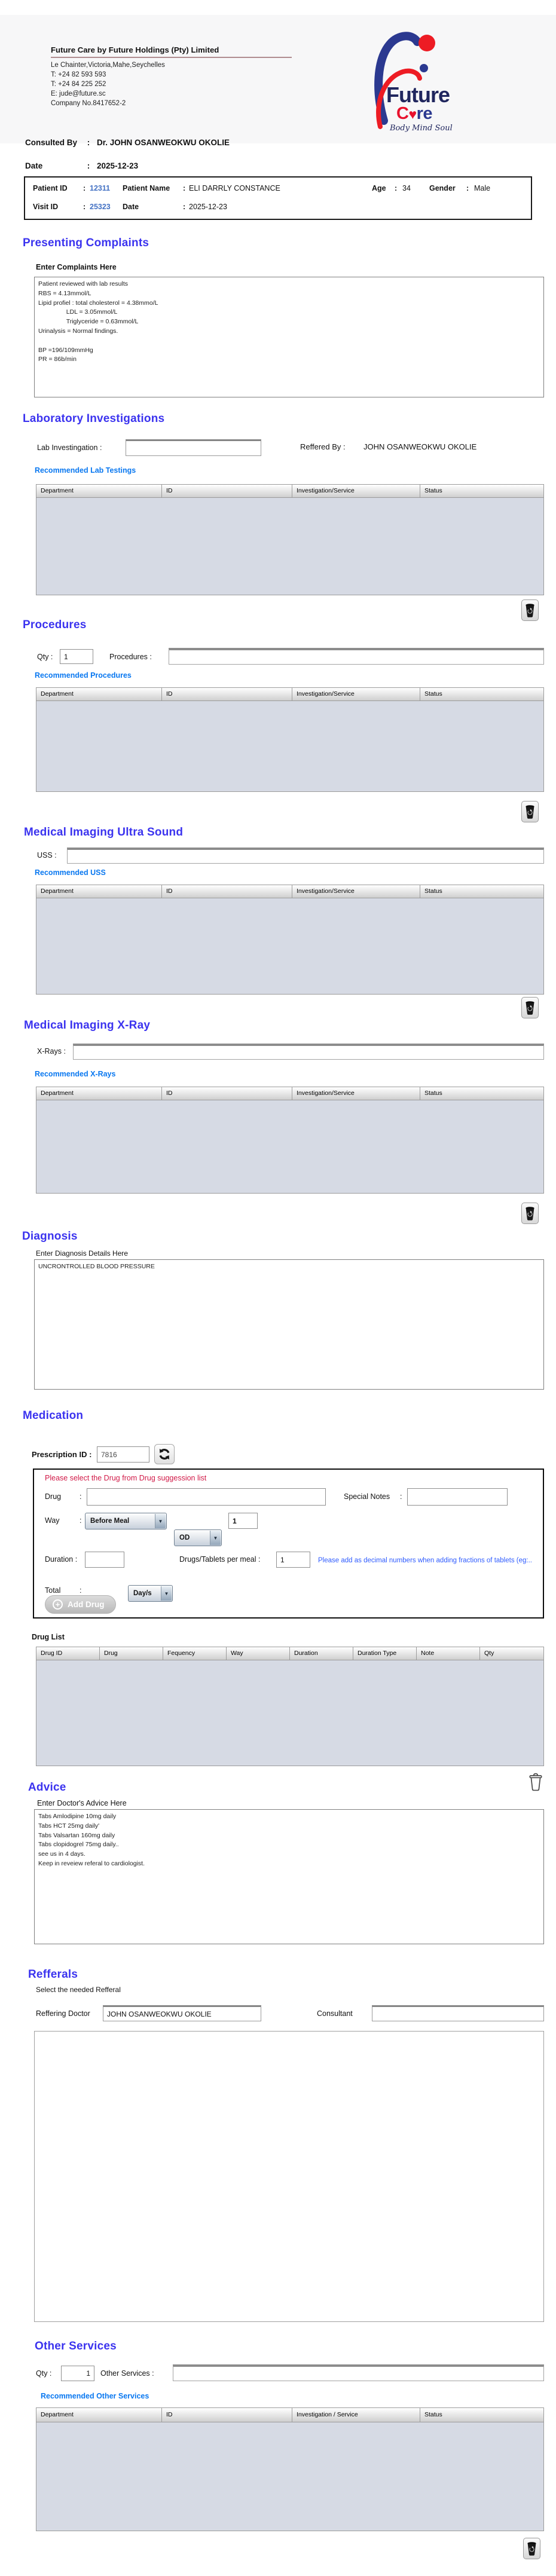 This screenshot has width=556, height=2576. Describe the element at coordinates (530, 811) in the screenshot. I see `procedures-delete-button` at that location.